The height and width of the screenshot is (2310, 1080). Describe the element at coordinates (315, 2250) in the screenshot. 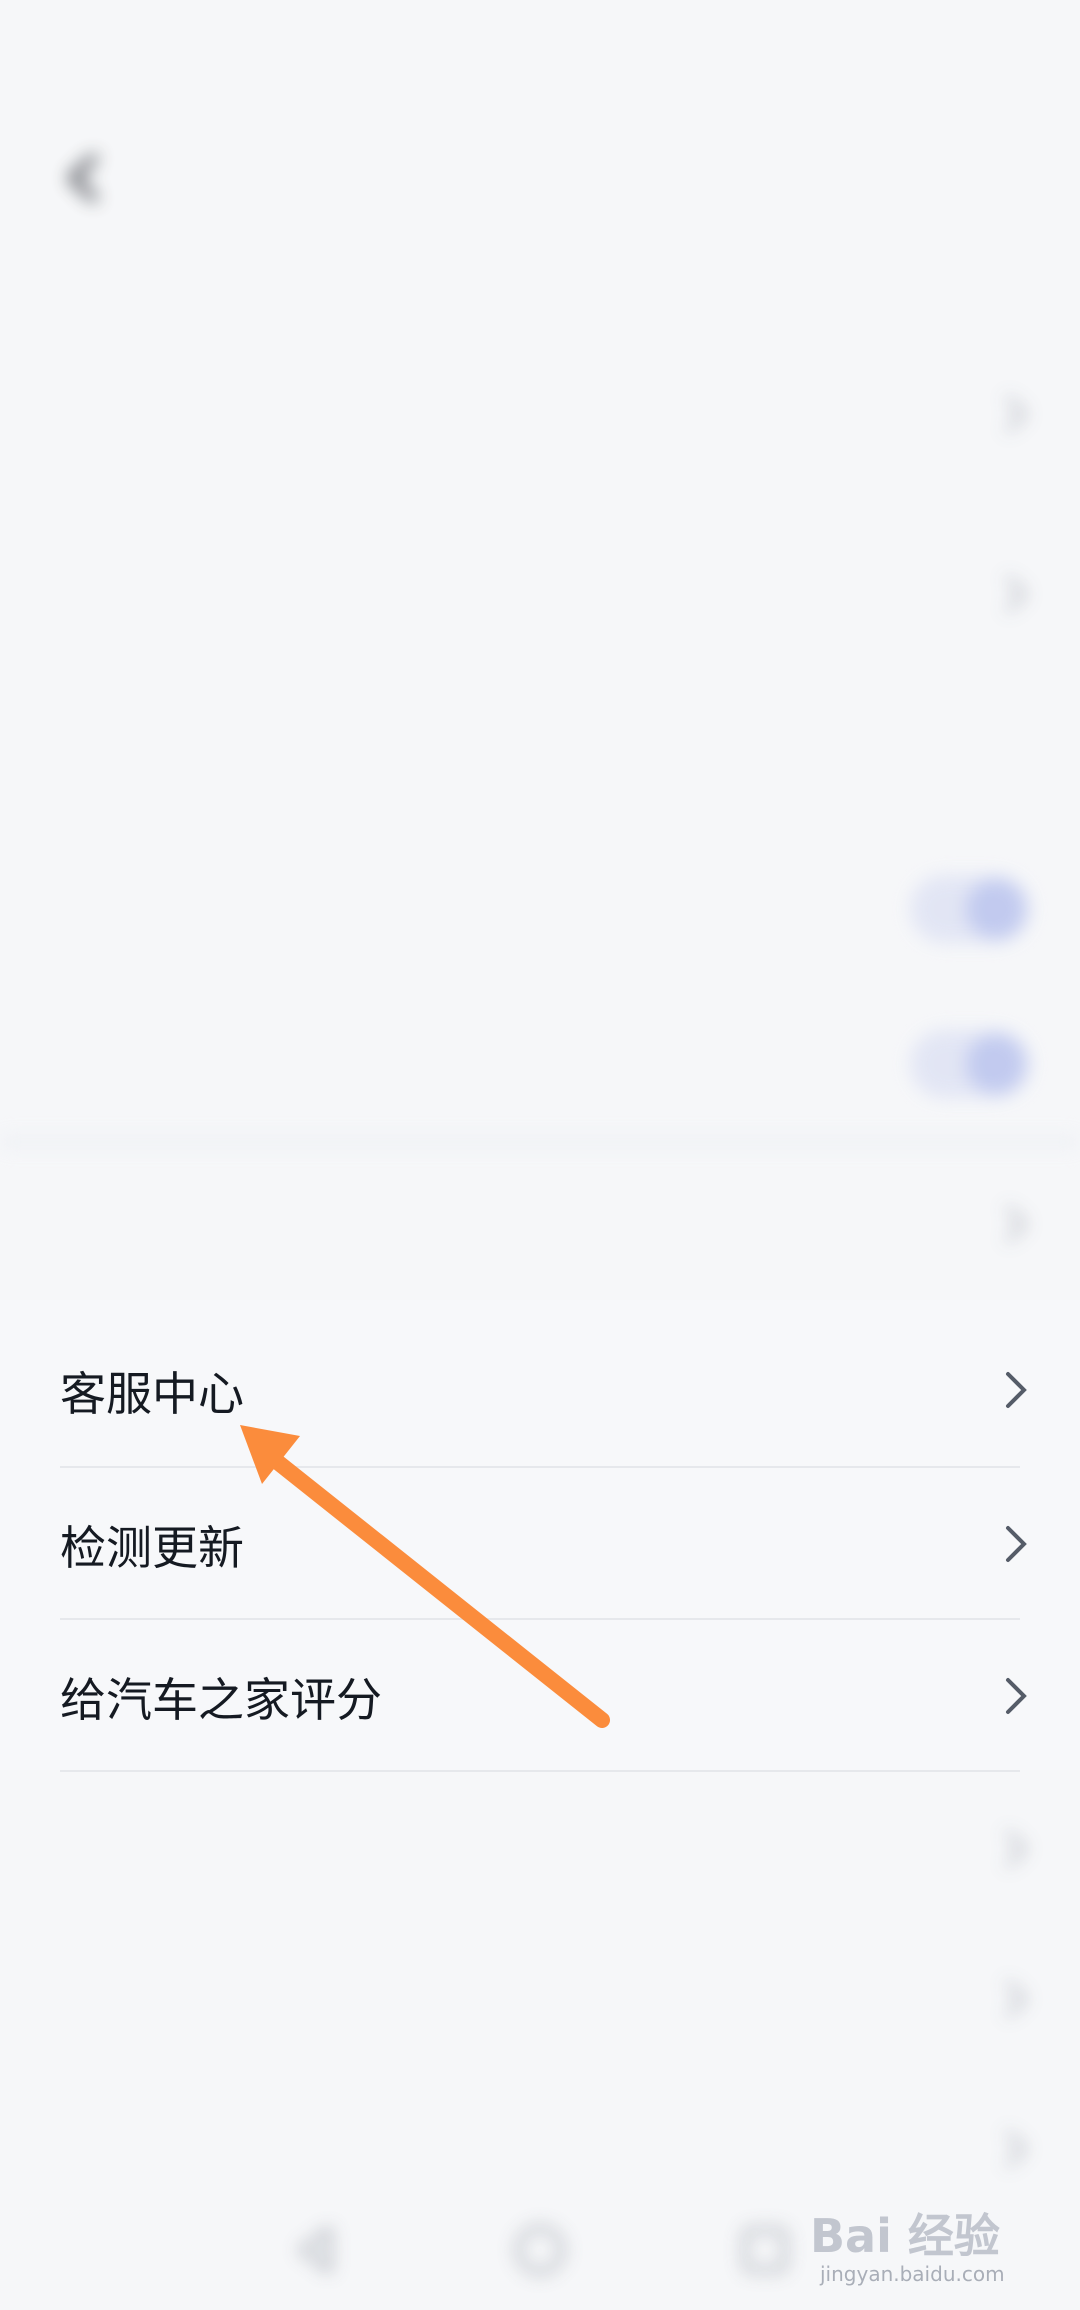

I see `back-triangle-icon` at that location.